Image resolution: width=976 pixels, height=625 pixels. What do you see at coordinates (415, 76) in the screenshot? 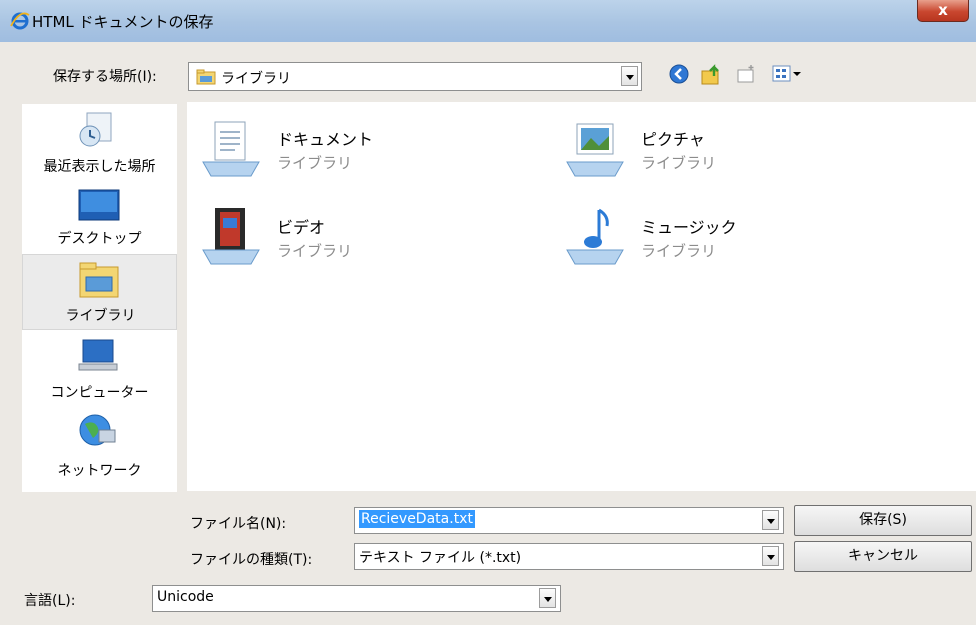
I see `location-combobox: ライブラリ` at bounding box center [415, 76].